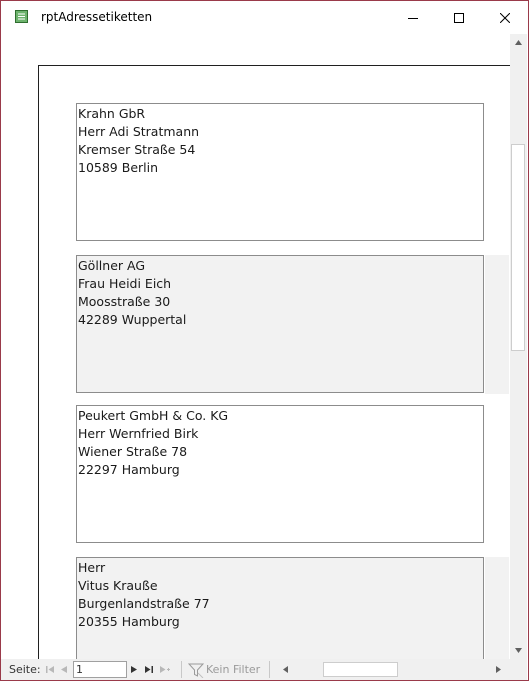  I want to click on previous-page-icon, so click(64, 669).